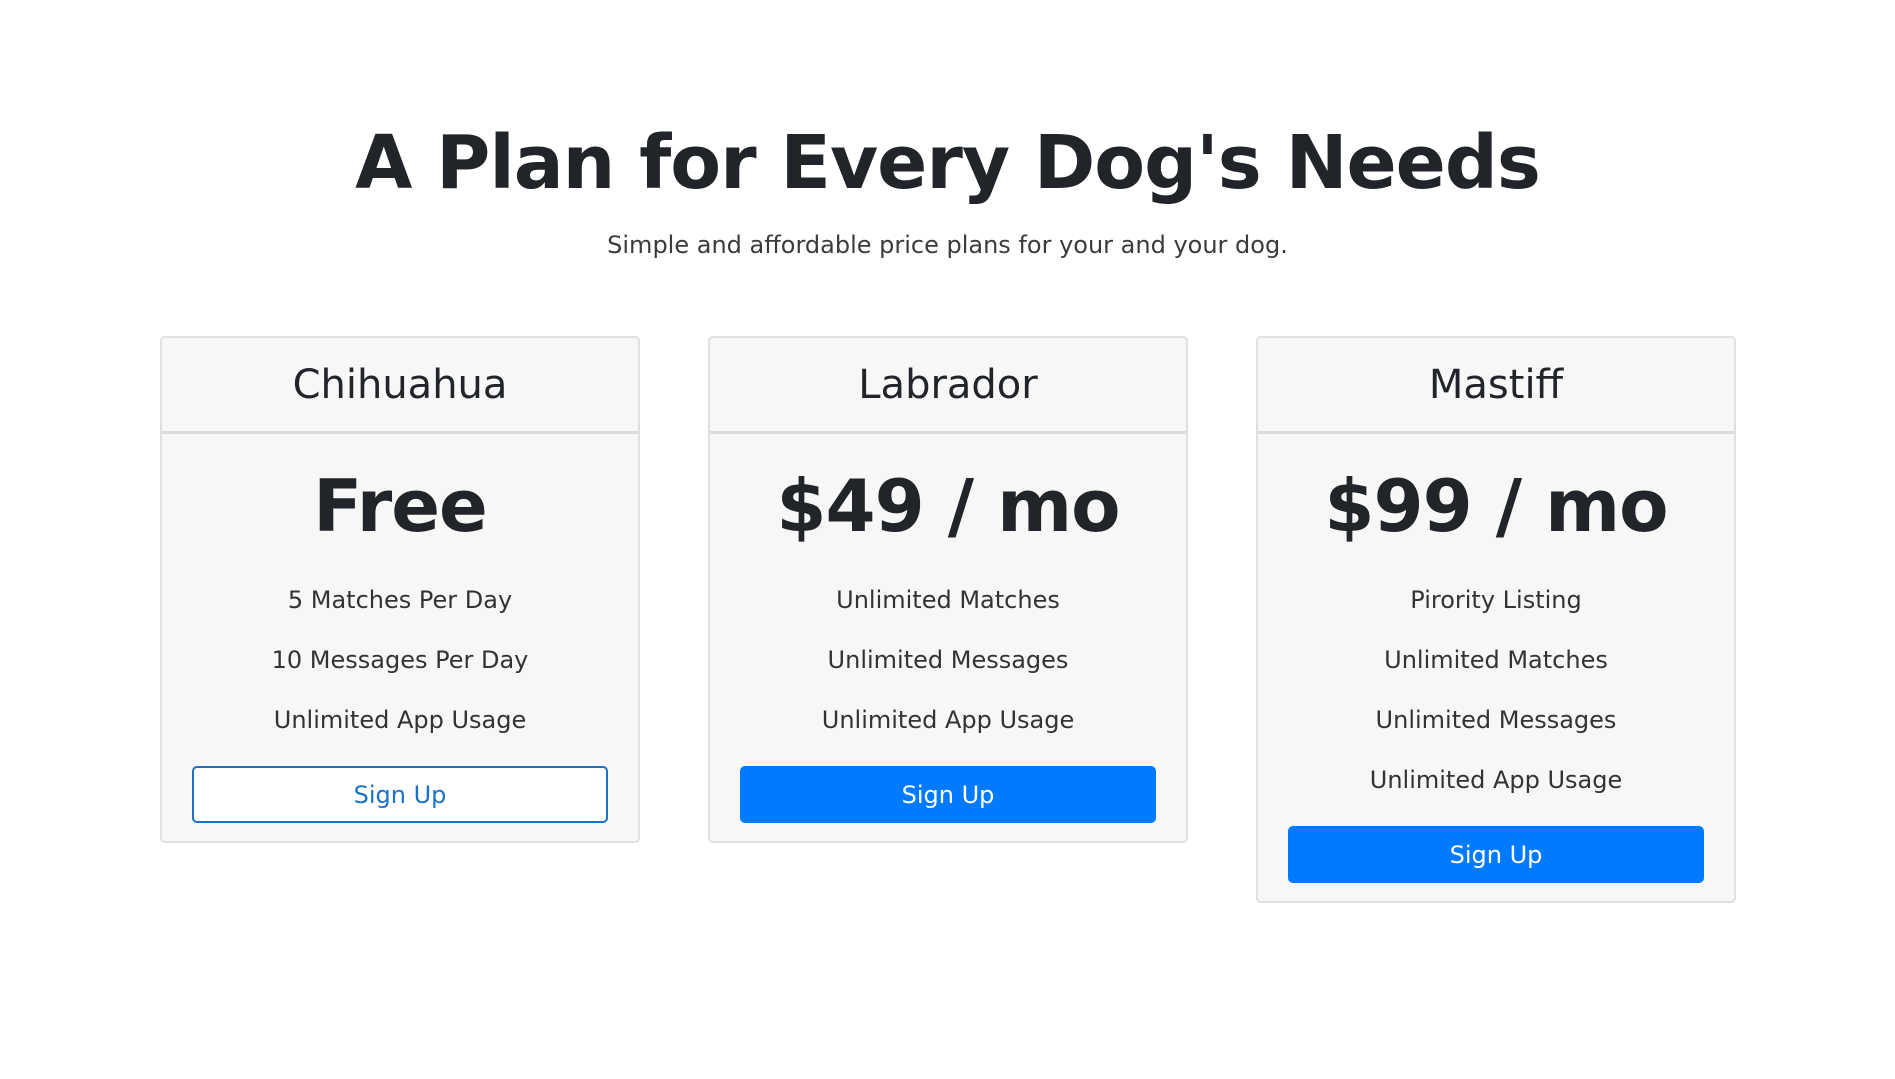 This screenshot has width=1895, height=1079. I want to click on feature-item: 10 Messages Per Day, so click(400, 660).